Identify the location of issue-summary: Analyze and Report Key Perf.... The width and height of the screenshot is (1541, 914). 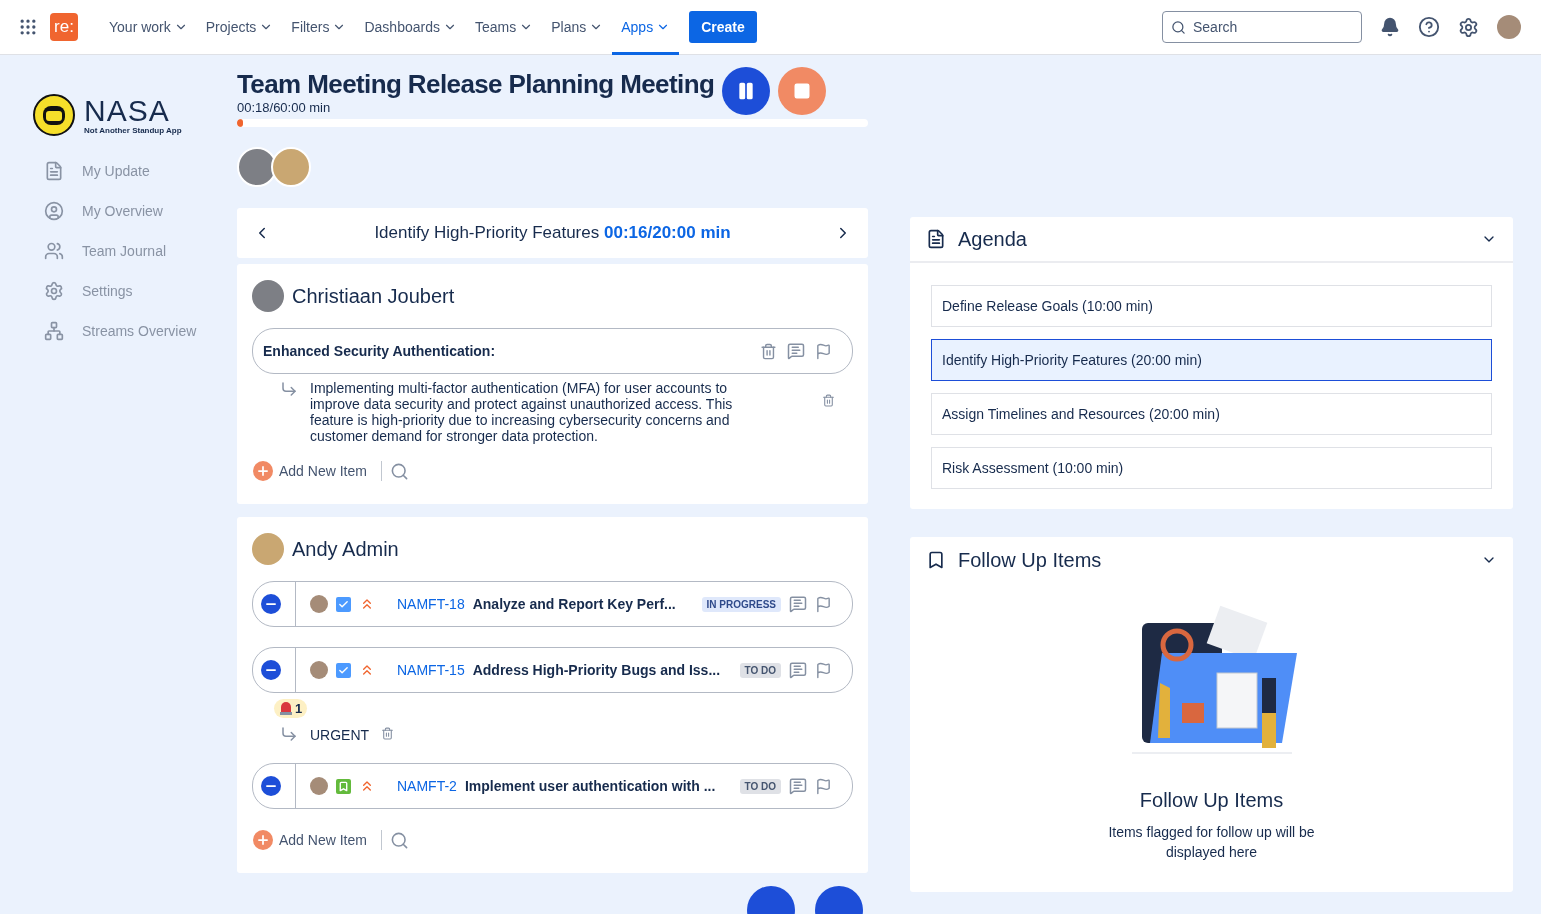
(574, 604).